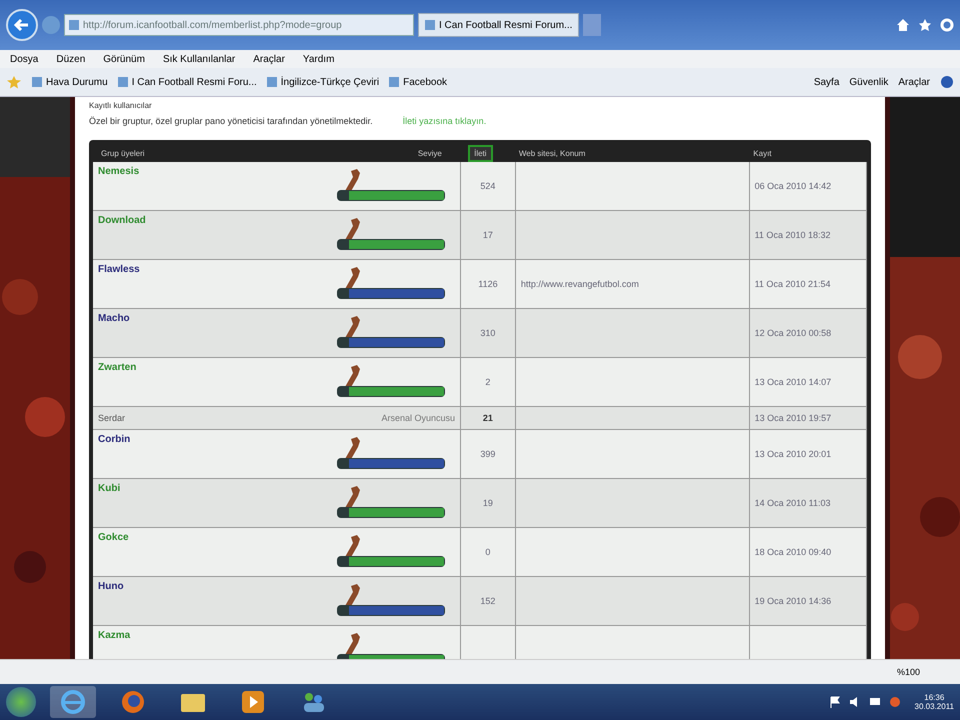  What do you see at coordinates (792, 284) in the screenshot?
I see `join-date: 11 Oca 2010 21:54` at bounding box center [792, 284].